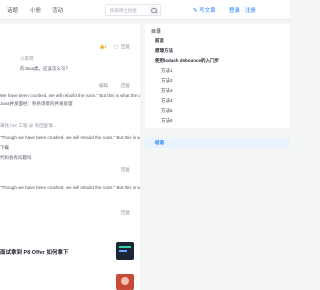 This screenshot has width=320, height=290. Describe the element at coordinates (36, 103) in the screenshot. I see `comment-line-2: Java并发面经：秒杀场景的并发处理` at that location.